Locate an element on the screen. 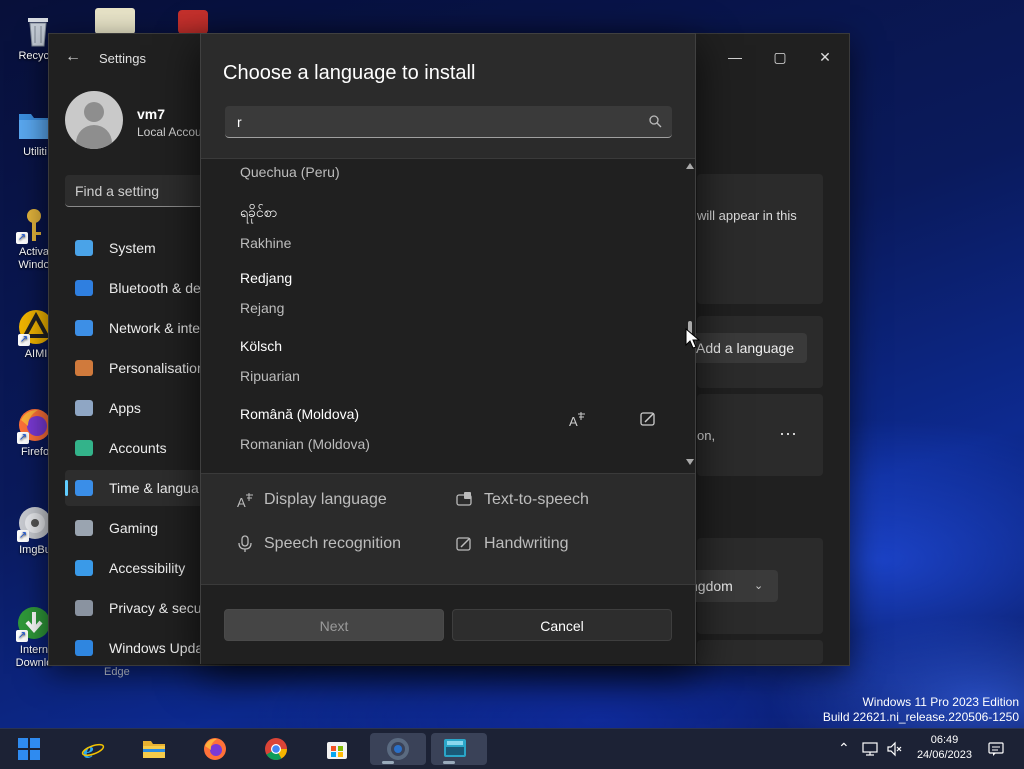 The image size is (1024, 769). language-item-native: Română (Moldova) is located at coordinates (299, 414).